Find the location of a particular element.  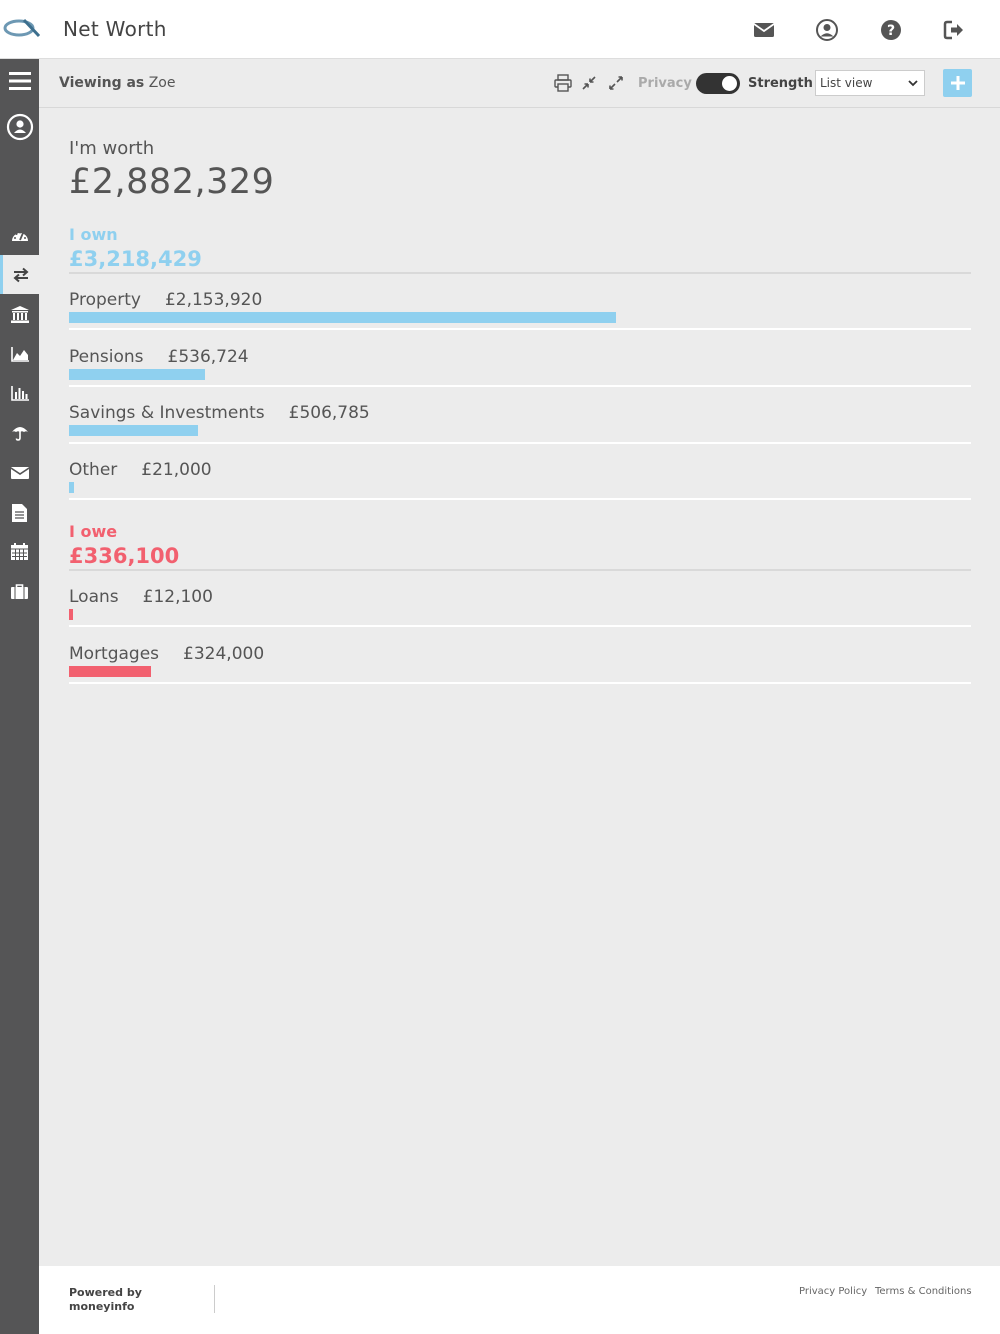

own-section-label: I own is located at coordinates (93, 234).